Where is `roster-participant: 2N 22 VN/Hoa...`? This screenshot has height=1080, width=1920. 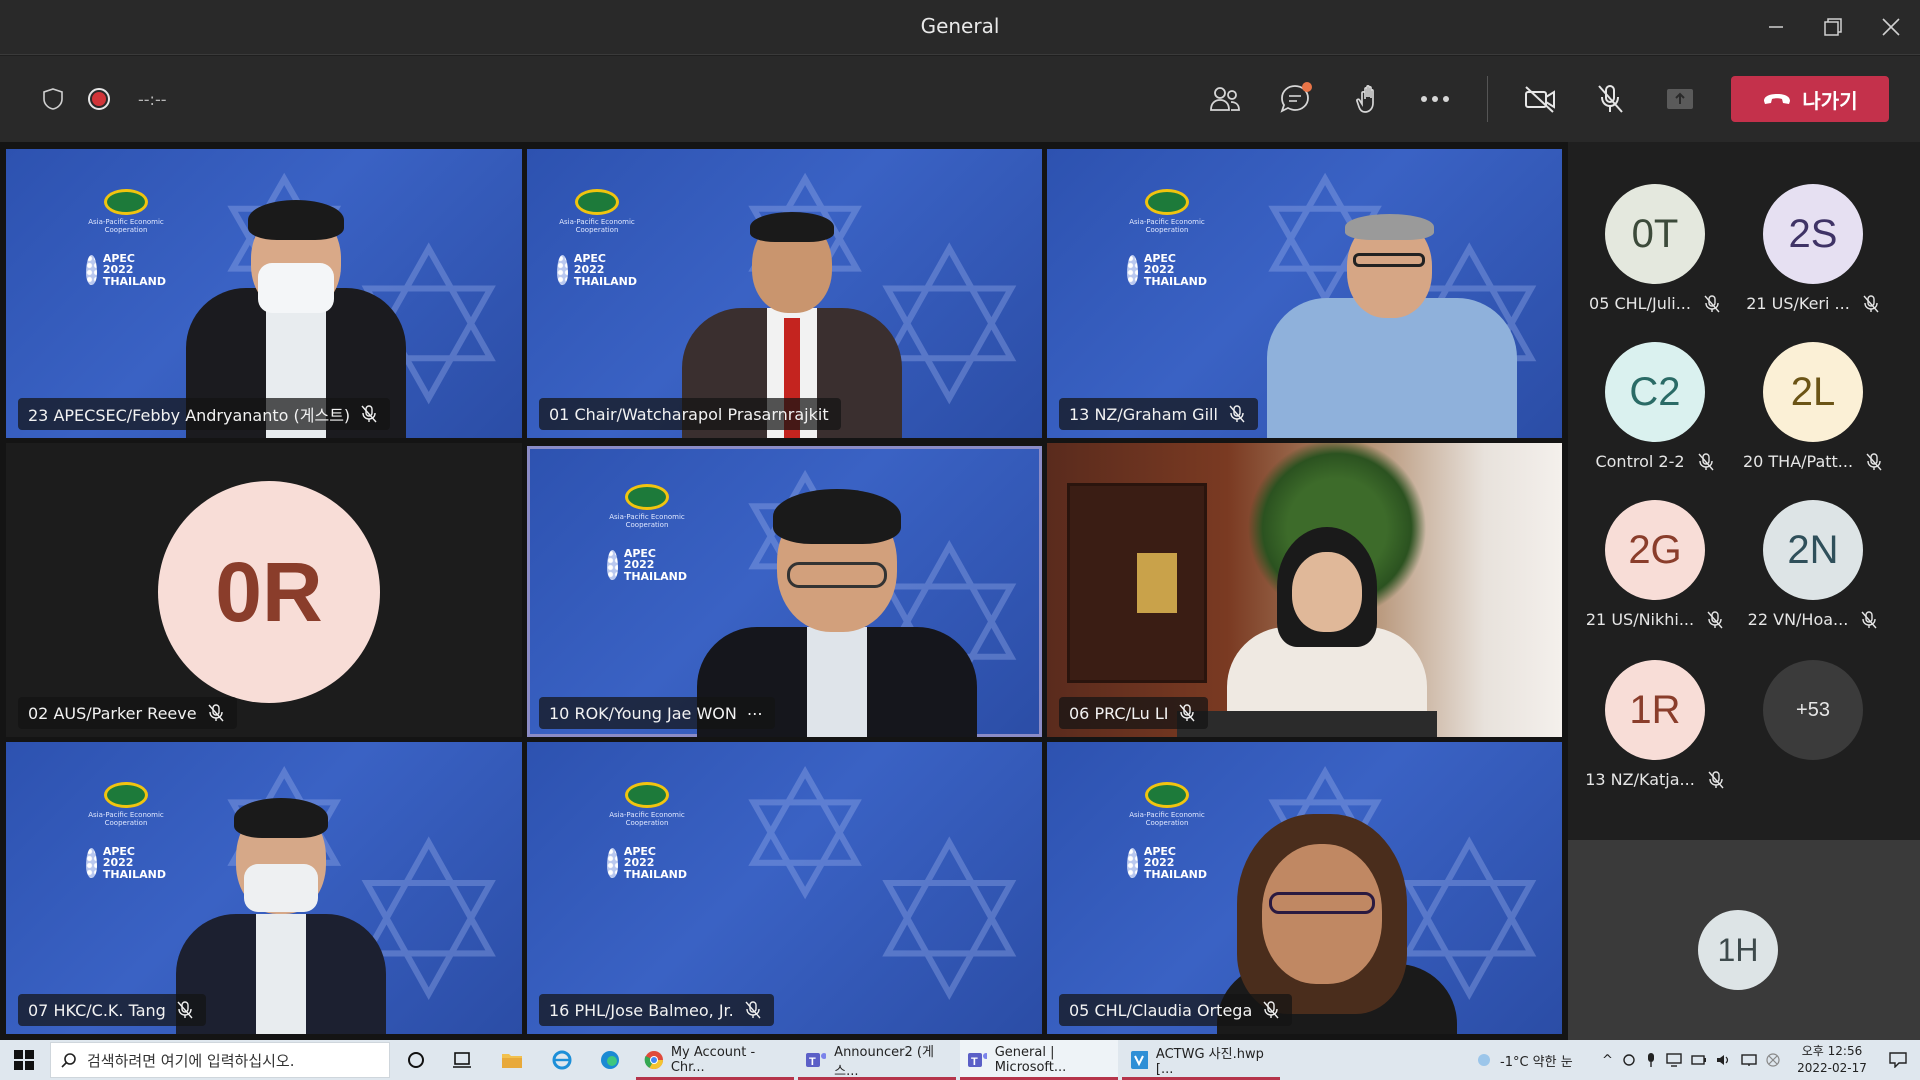
roster-participant: 2N 22 VN/Hoa... is located at coordinates (1813, 564).